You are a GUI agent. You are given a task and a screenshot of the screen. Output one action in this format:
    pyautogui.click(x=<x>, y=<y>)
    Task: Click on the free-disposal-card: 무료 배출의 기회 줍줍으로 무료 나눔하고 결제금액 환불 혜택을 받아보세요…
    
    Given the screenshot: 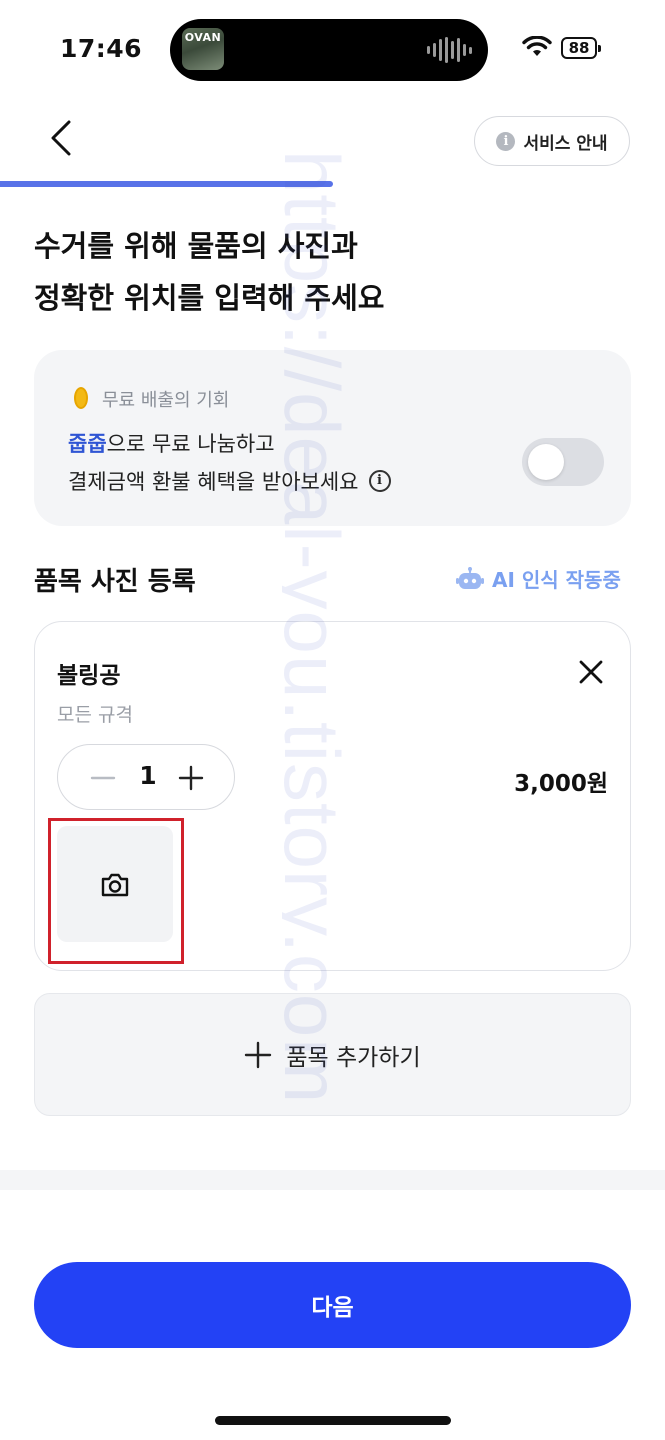 What is the action you would take?
    pyautogui.click(x=332, y=438)
    